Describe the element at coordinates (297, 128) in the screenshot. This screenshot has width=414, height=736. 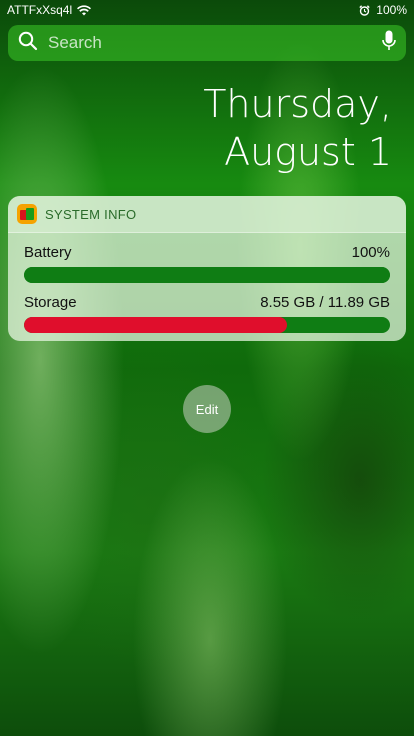
I see `date-display: Thursday, August 1` at that location.